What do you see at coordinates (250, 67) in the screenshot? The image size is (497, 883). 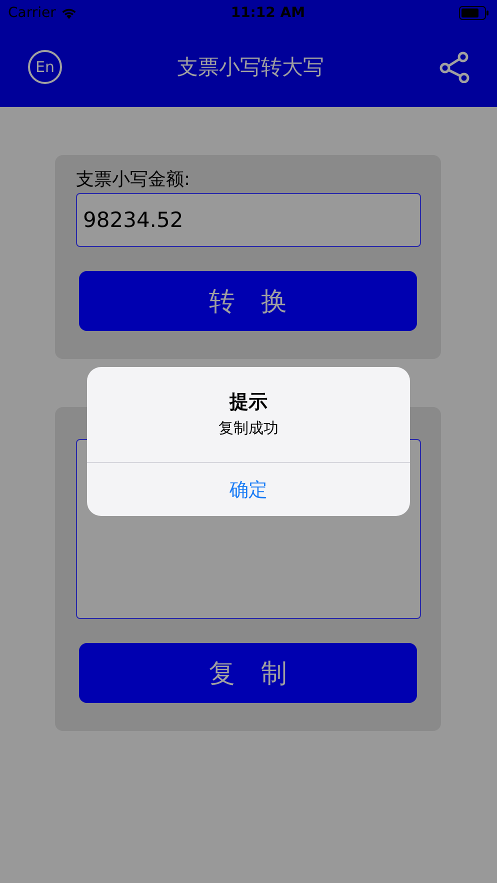 I see `nav-title: 支票小写转大写` at bounding box center [250, 67].